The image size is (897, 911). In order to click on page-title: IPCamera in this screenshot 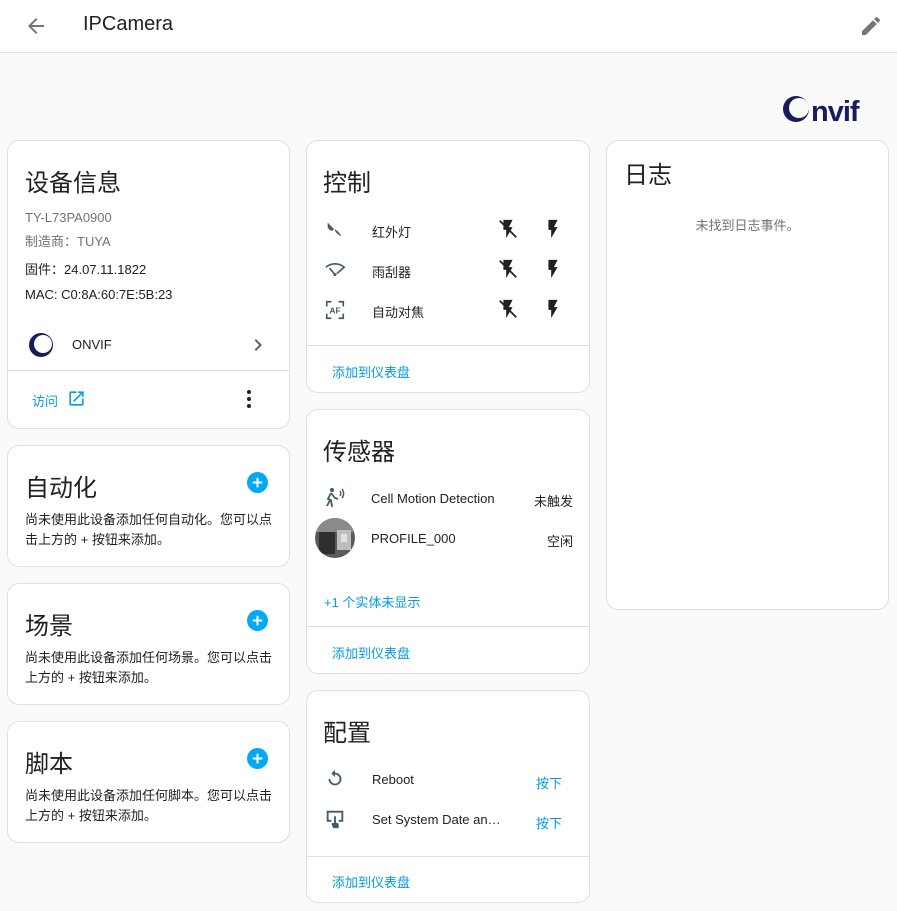, I will do `click(128, 24)`.